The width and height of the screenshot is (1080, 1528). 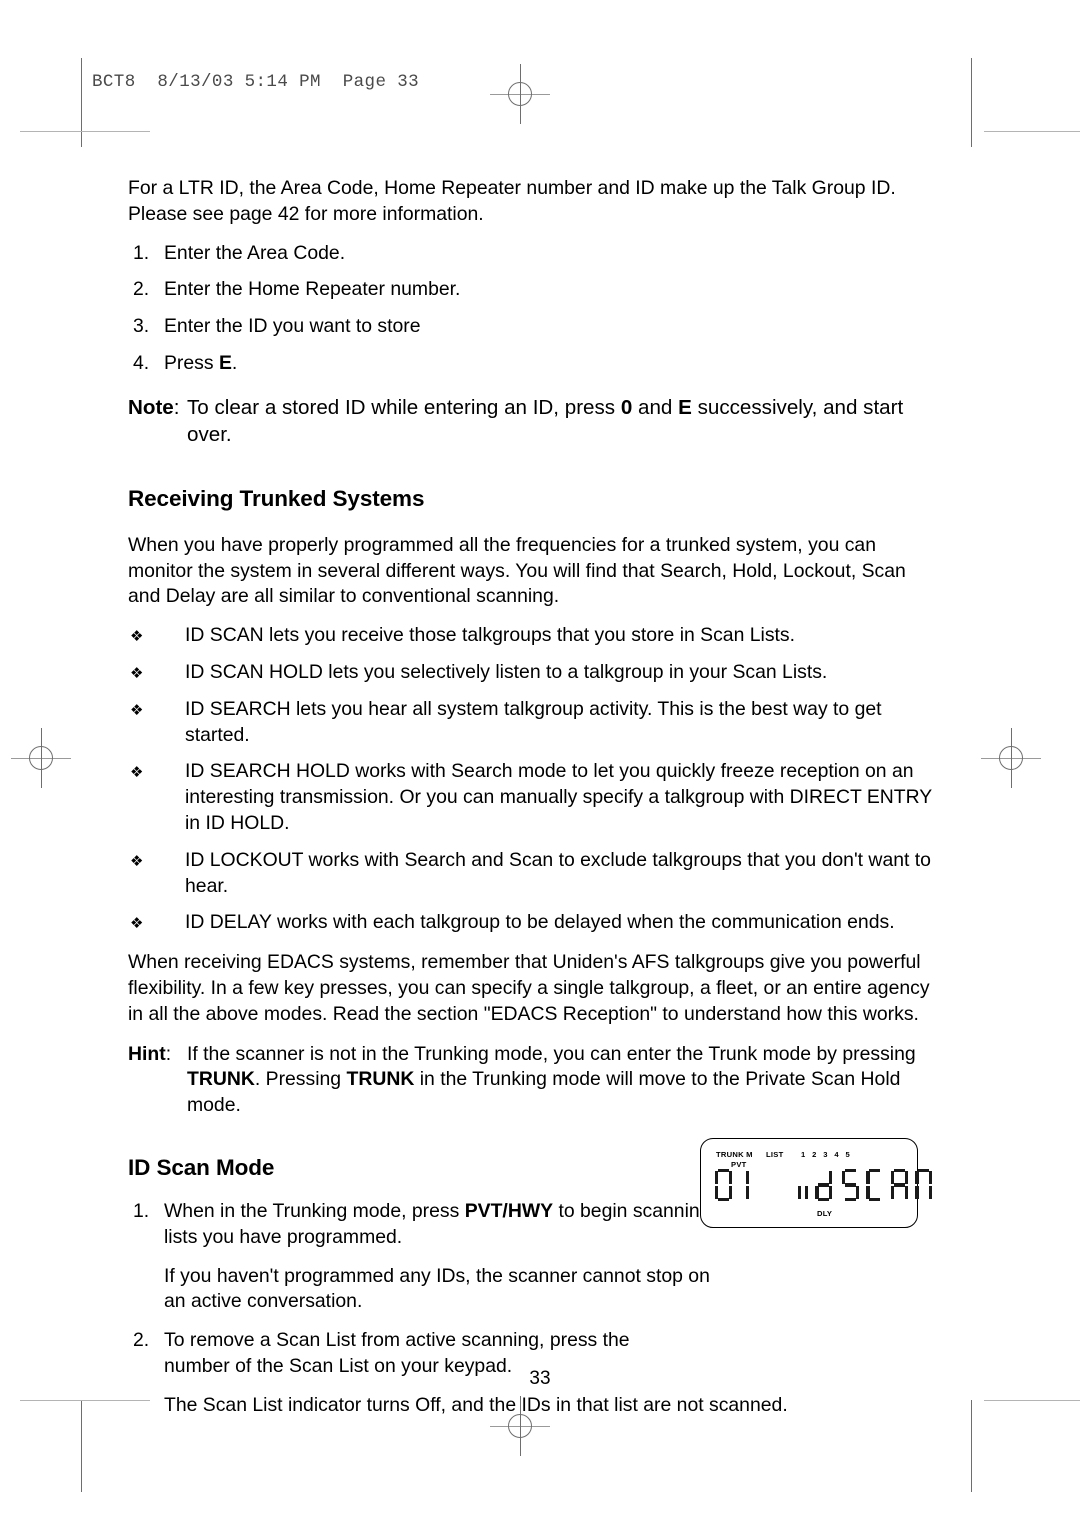 What do you see at coordinates (1032, 131) in the screenshot?
I see `crop-mark-top-right-horizontal` at bounding box center [1032, 131].